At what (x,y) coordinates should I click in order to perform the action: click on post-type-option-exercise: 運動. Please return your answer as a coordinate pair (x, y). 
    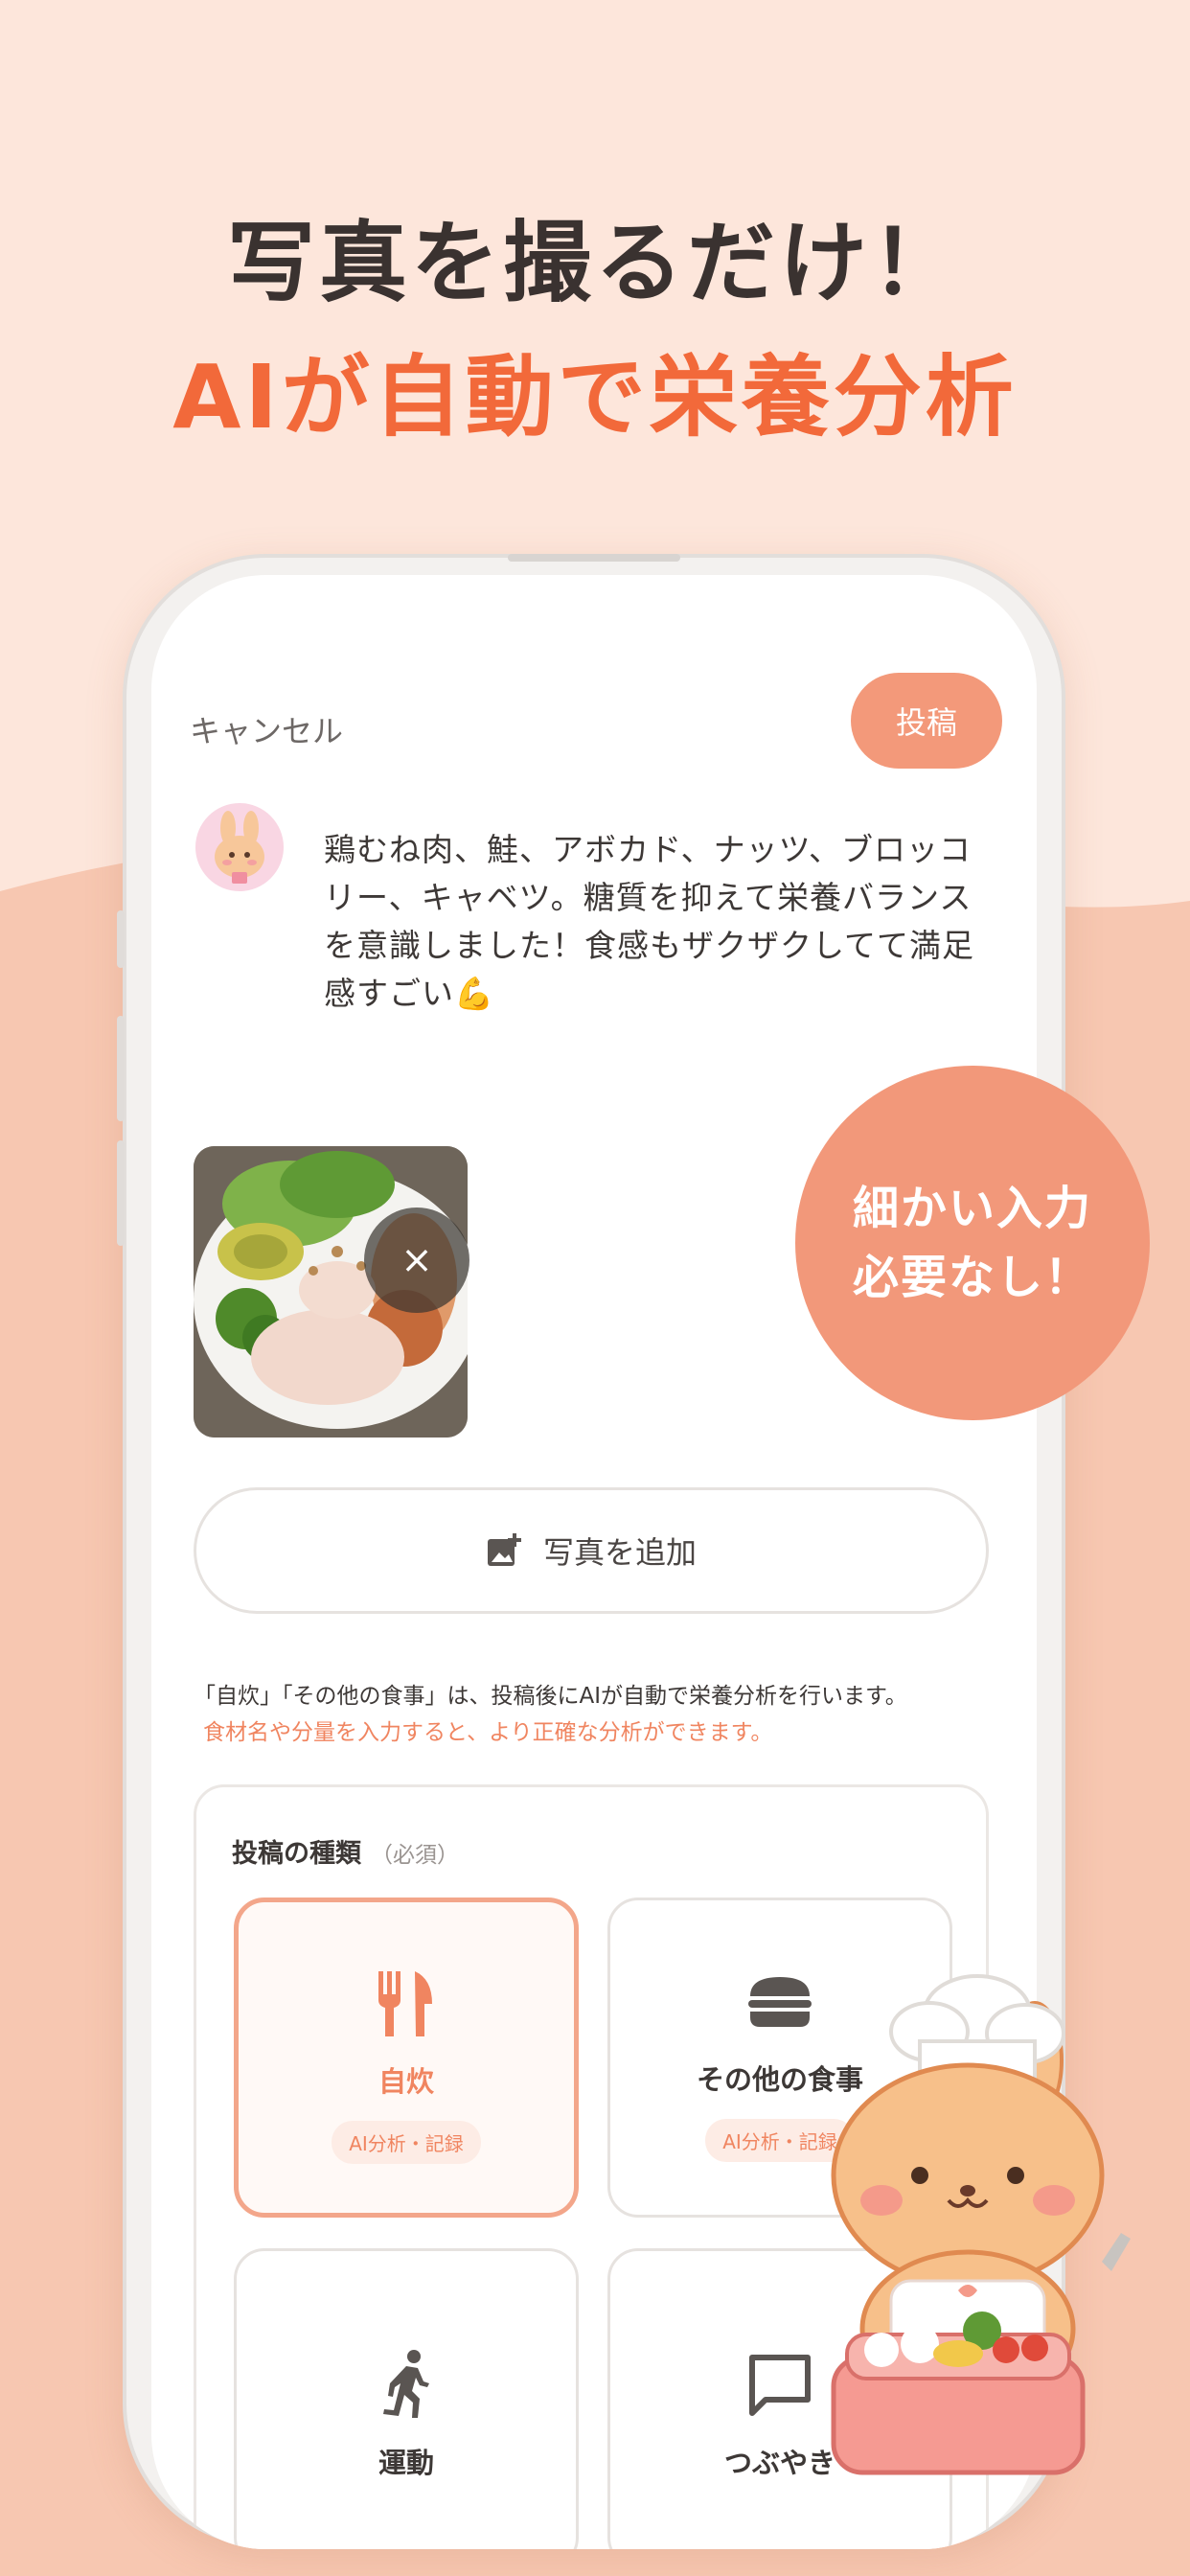
    Looking at the image, I should click on (406, 2398).